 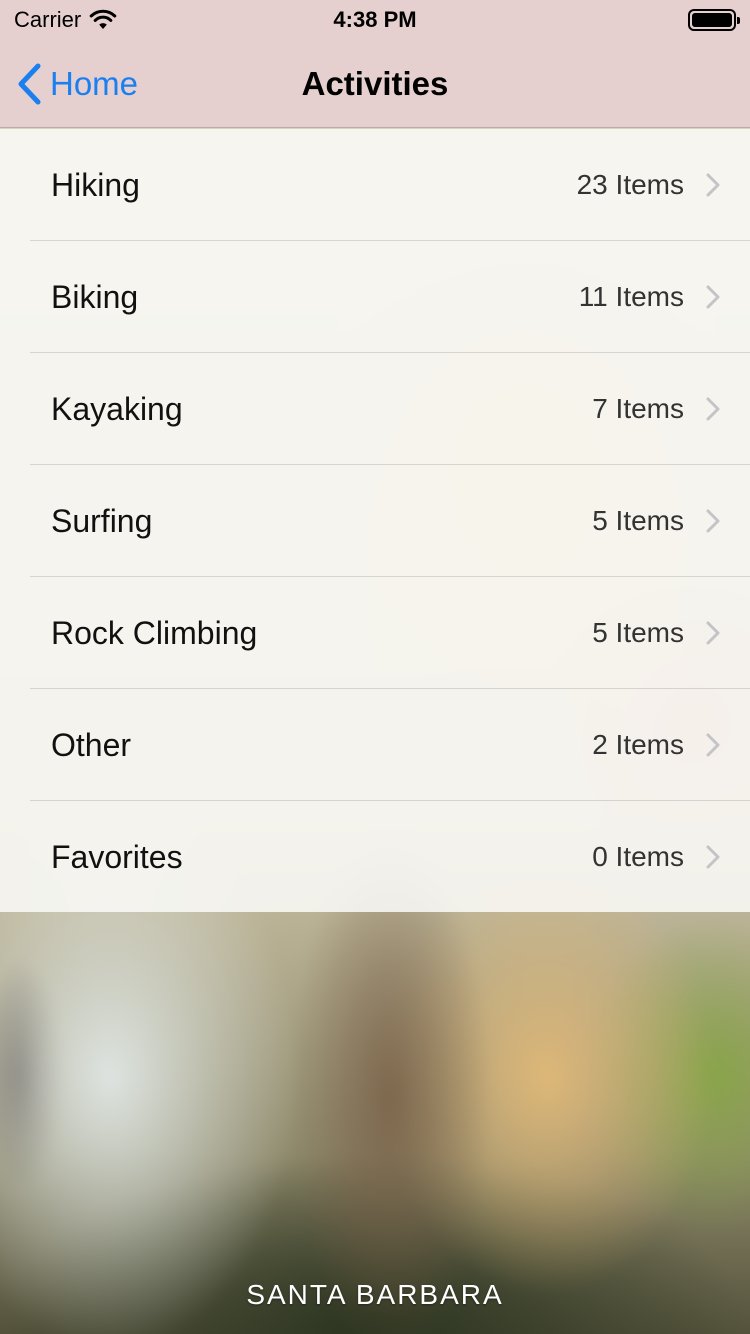 I want to click on status-bar: Carrier 4:38 PM, so click(x=375, y=20).